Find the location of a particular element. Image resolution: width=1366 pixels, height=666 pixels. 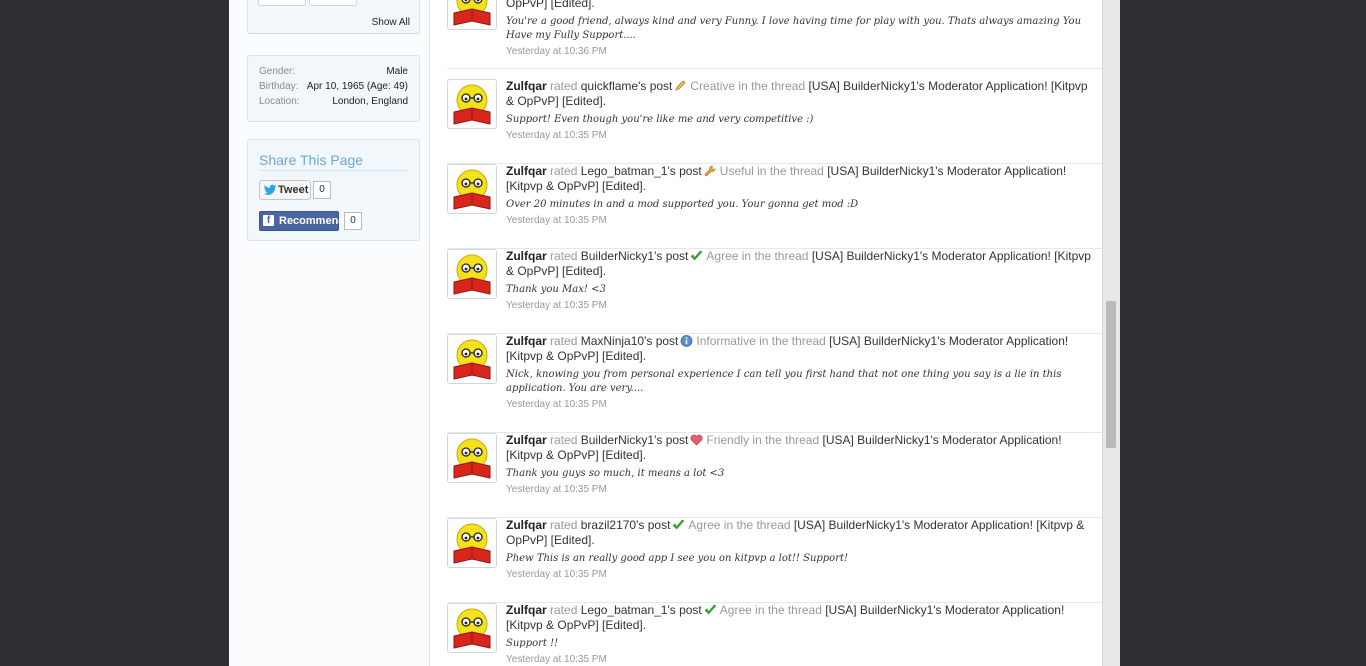

location-row: Location: London, England is located at coordinates (333, 102).